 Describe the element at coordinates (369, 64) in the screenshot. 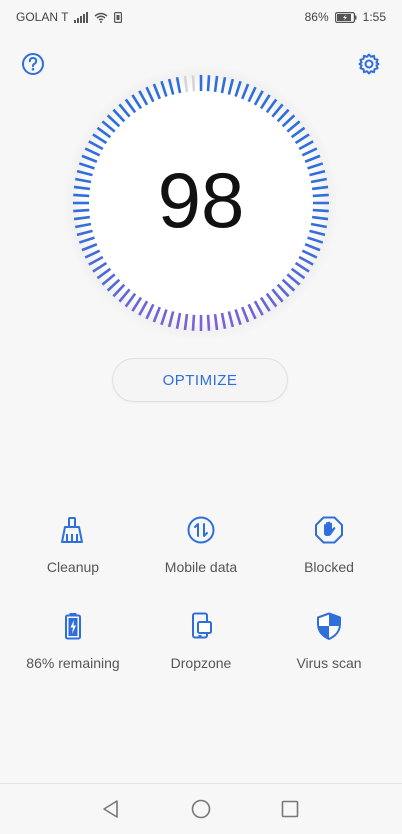

I see `gear-icon` at that location.